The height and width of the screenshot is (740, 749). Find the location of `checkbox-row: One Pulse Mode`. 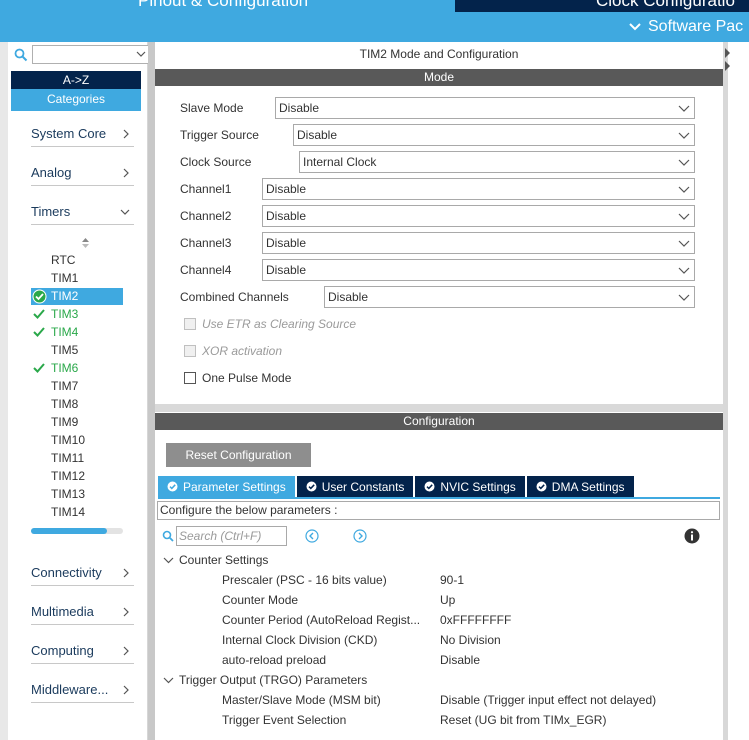

checkbox-row: One Pulse Mode is located at coordinates (237, 378).